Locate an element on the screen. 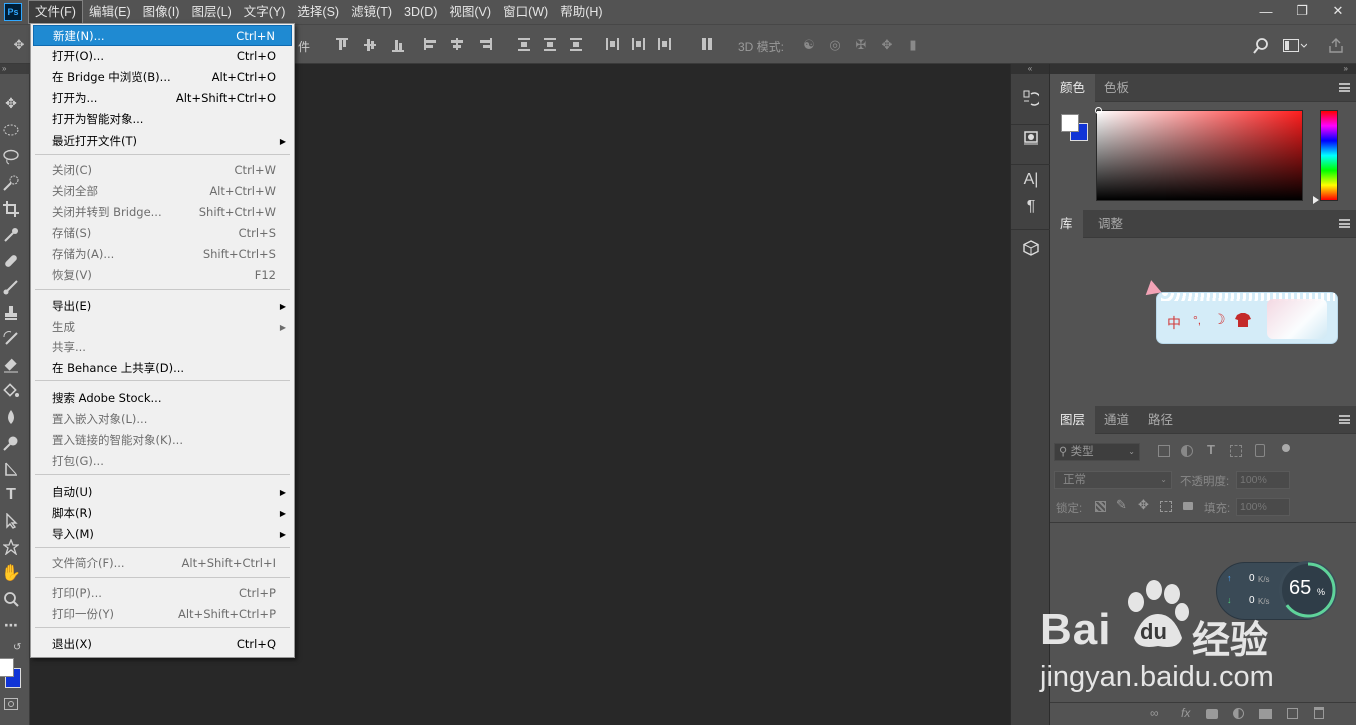  align-icons is located at coordinates (421, 45).